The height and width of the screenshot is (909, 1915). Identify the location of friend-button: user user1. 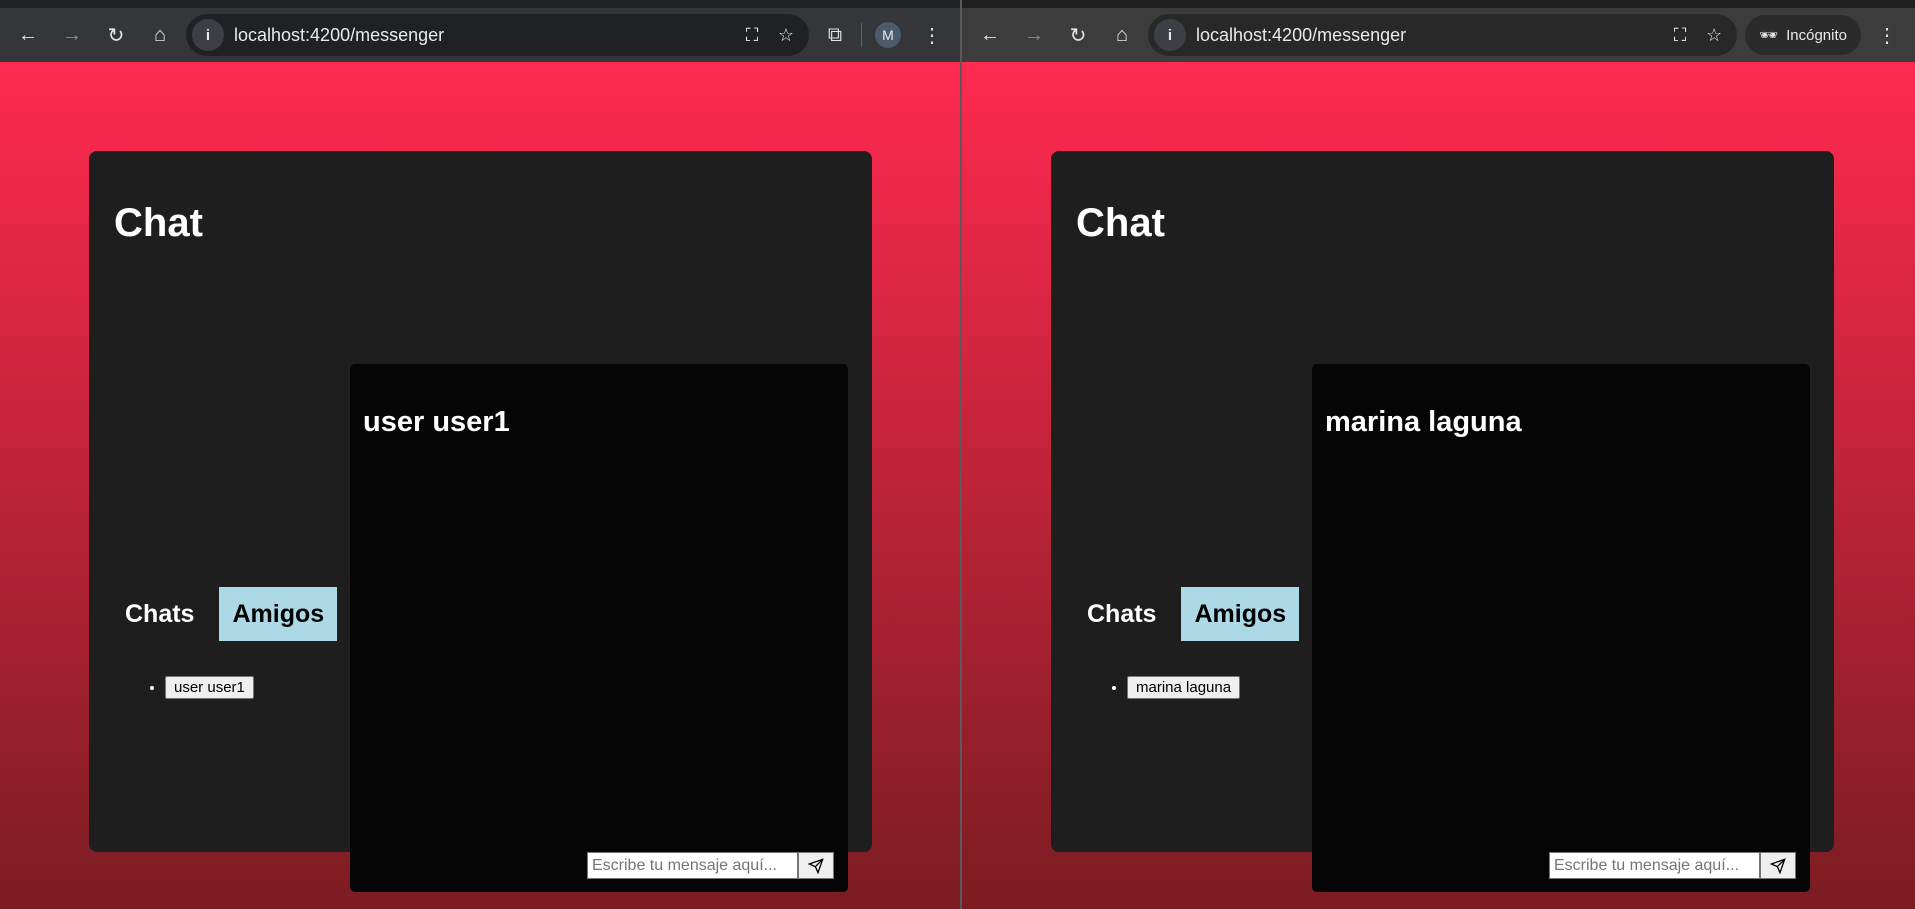
(209, 687).